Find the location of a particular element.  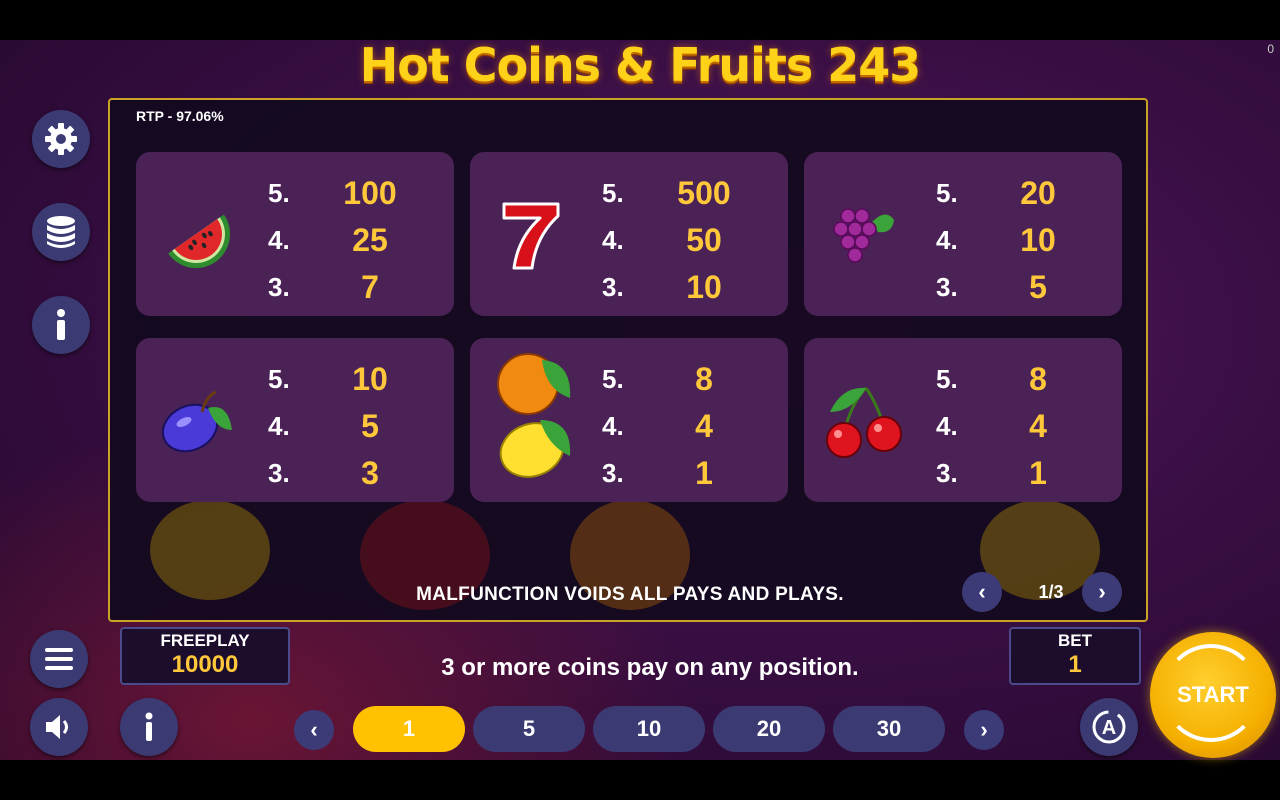

seven-icon is located at coordinates (531, 236).